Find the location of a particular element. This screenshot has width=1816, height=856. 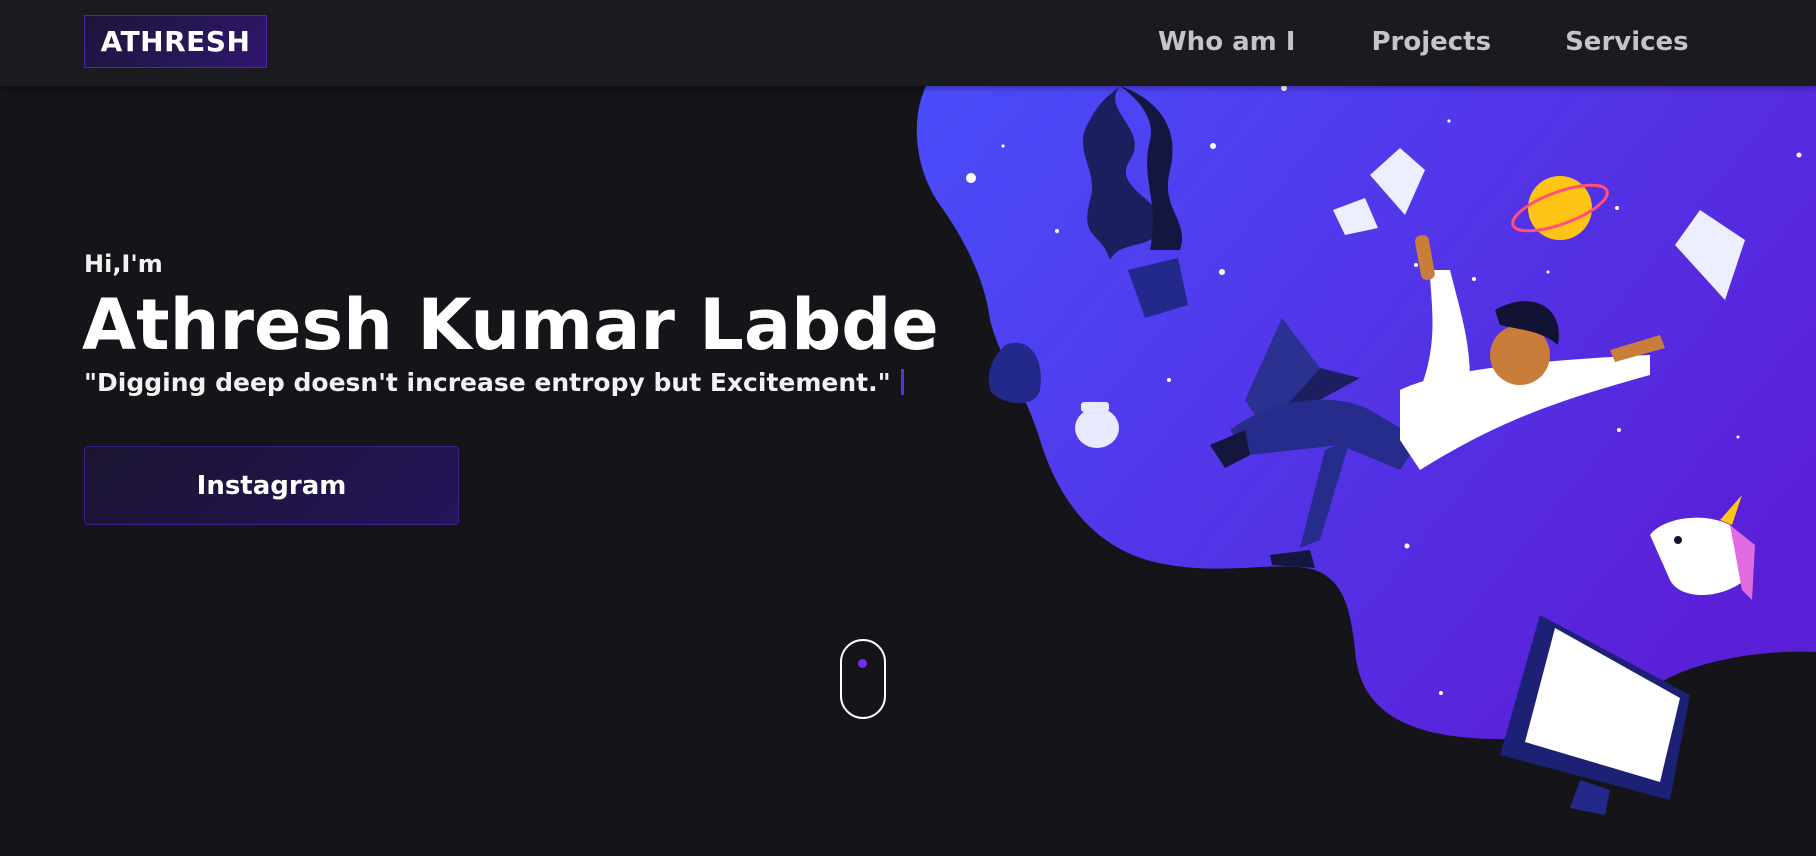

hero-name: Athresh Kumar Labde is located at coordinates (510, 325).